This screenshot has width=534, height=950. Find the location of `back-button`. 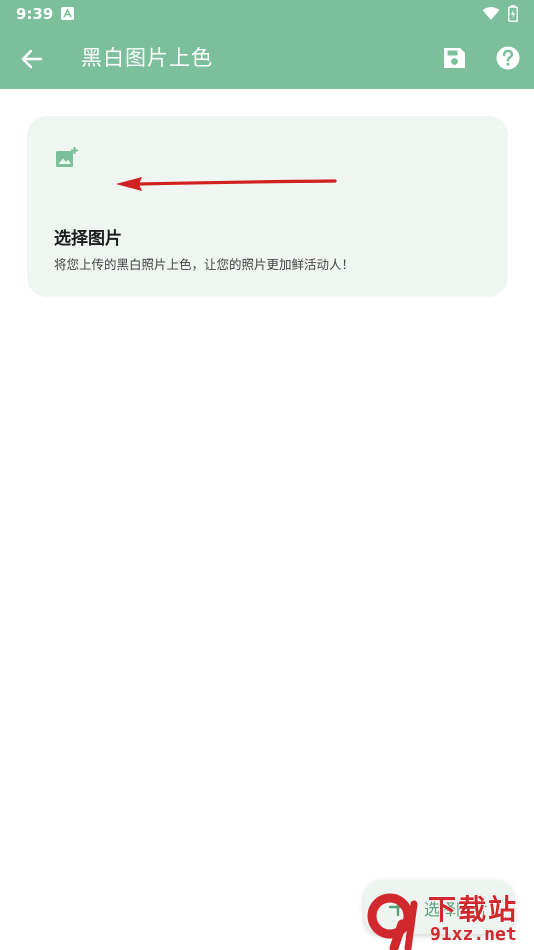

back-button is located at coordinates (32, 59).